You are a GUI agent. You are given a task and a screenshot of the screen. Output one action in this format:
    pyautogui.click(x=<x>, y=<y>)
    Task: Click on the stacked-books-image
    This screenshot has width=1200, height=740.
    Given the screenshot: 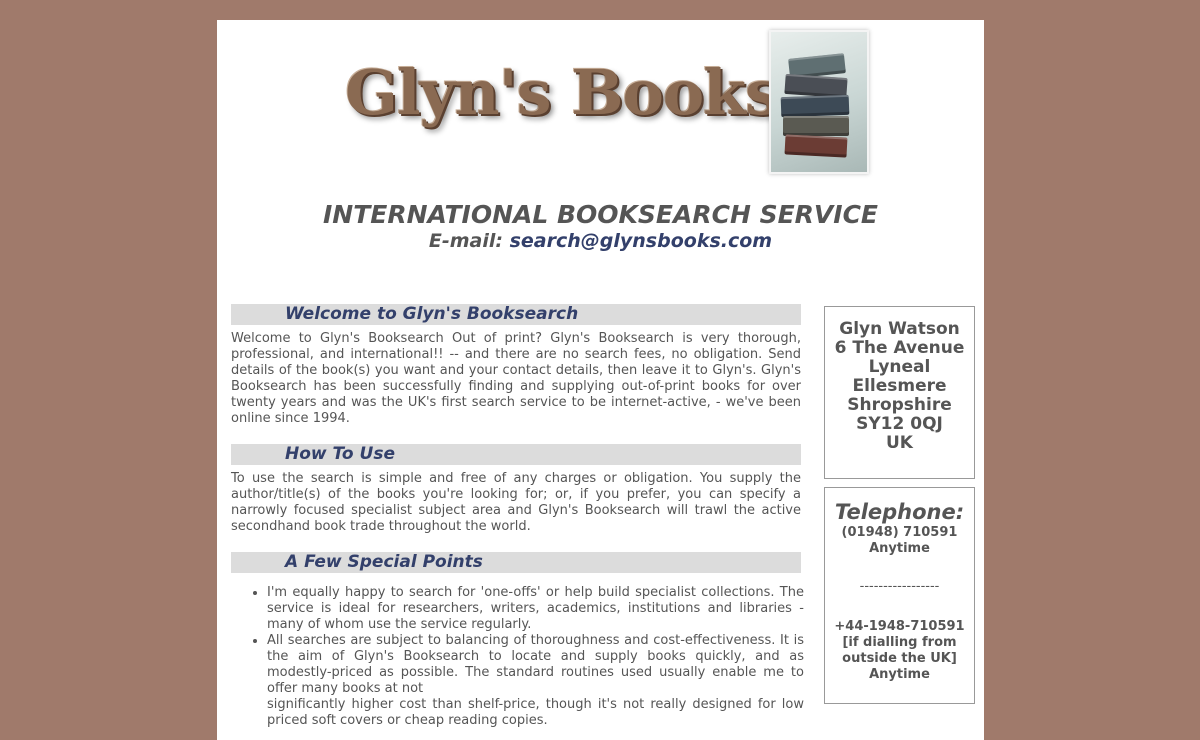 What is the action you would take?
    pyautogui.click(x=819, y=102)
    